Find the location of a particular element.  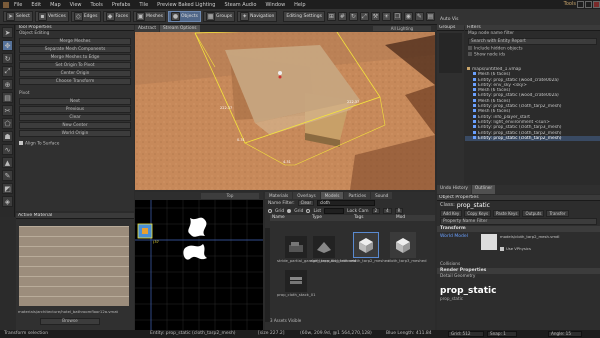

minimize-icon is located at coordinates (580, 4).